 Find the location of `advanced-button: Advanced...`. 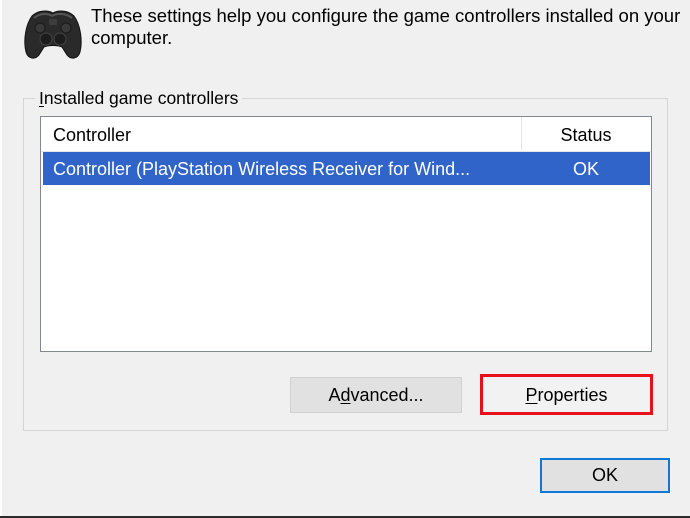

advanced-button: Advanced... is located at coordinates (376, 395).